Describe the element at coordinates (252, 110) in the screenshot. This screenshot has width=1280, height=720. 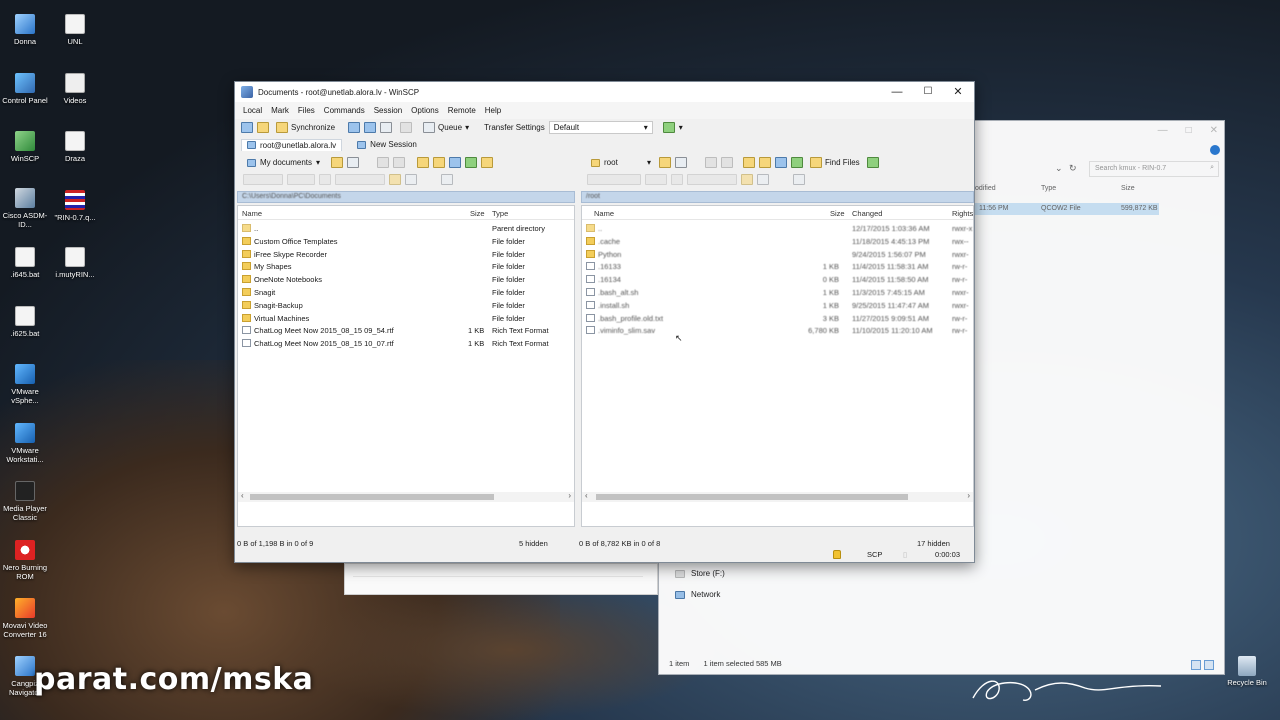
I see `menu-item: Local` at that location.